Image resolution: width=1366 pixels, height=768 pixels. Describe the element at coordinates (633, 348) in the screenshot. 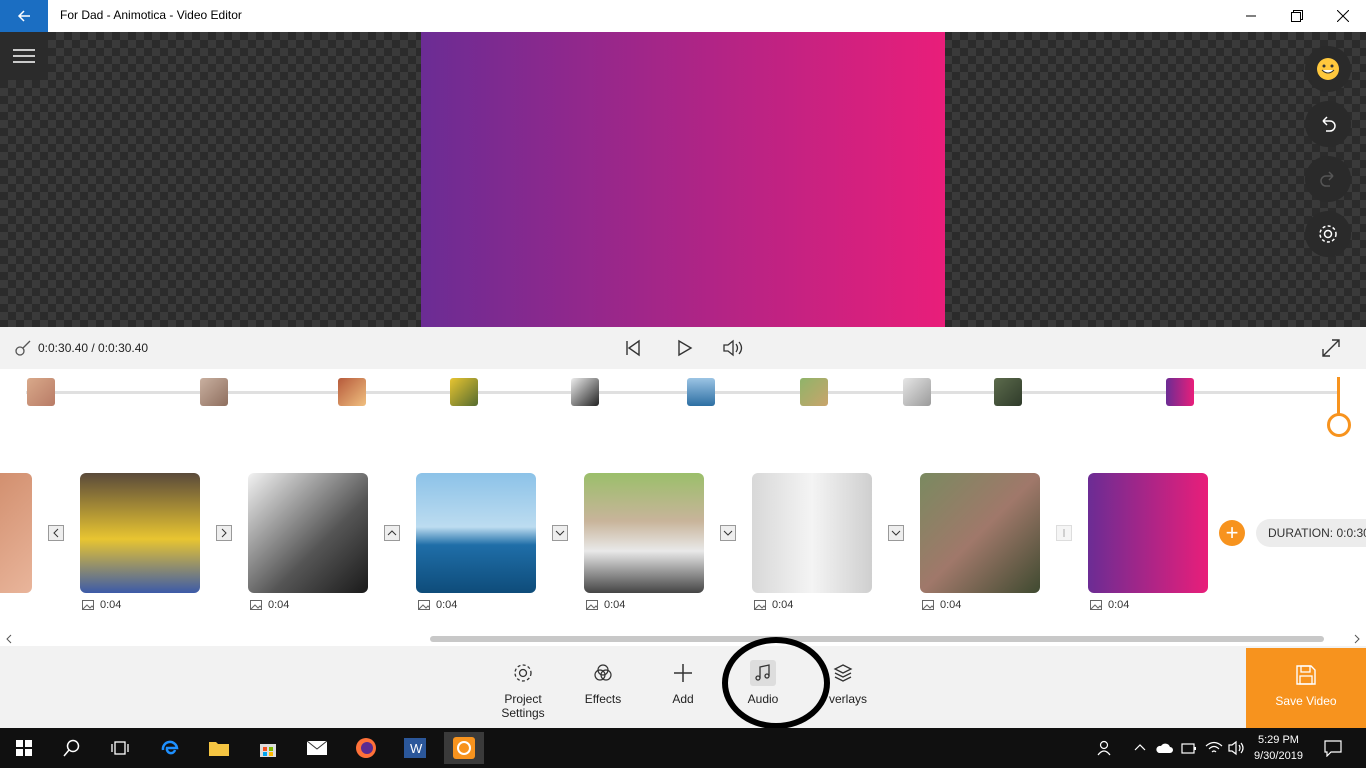

I see `skip-to-start-button` at that location.